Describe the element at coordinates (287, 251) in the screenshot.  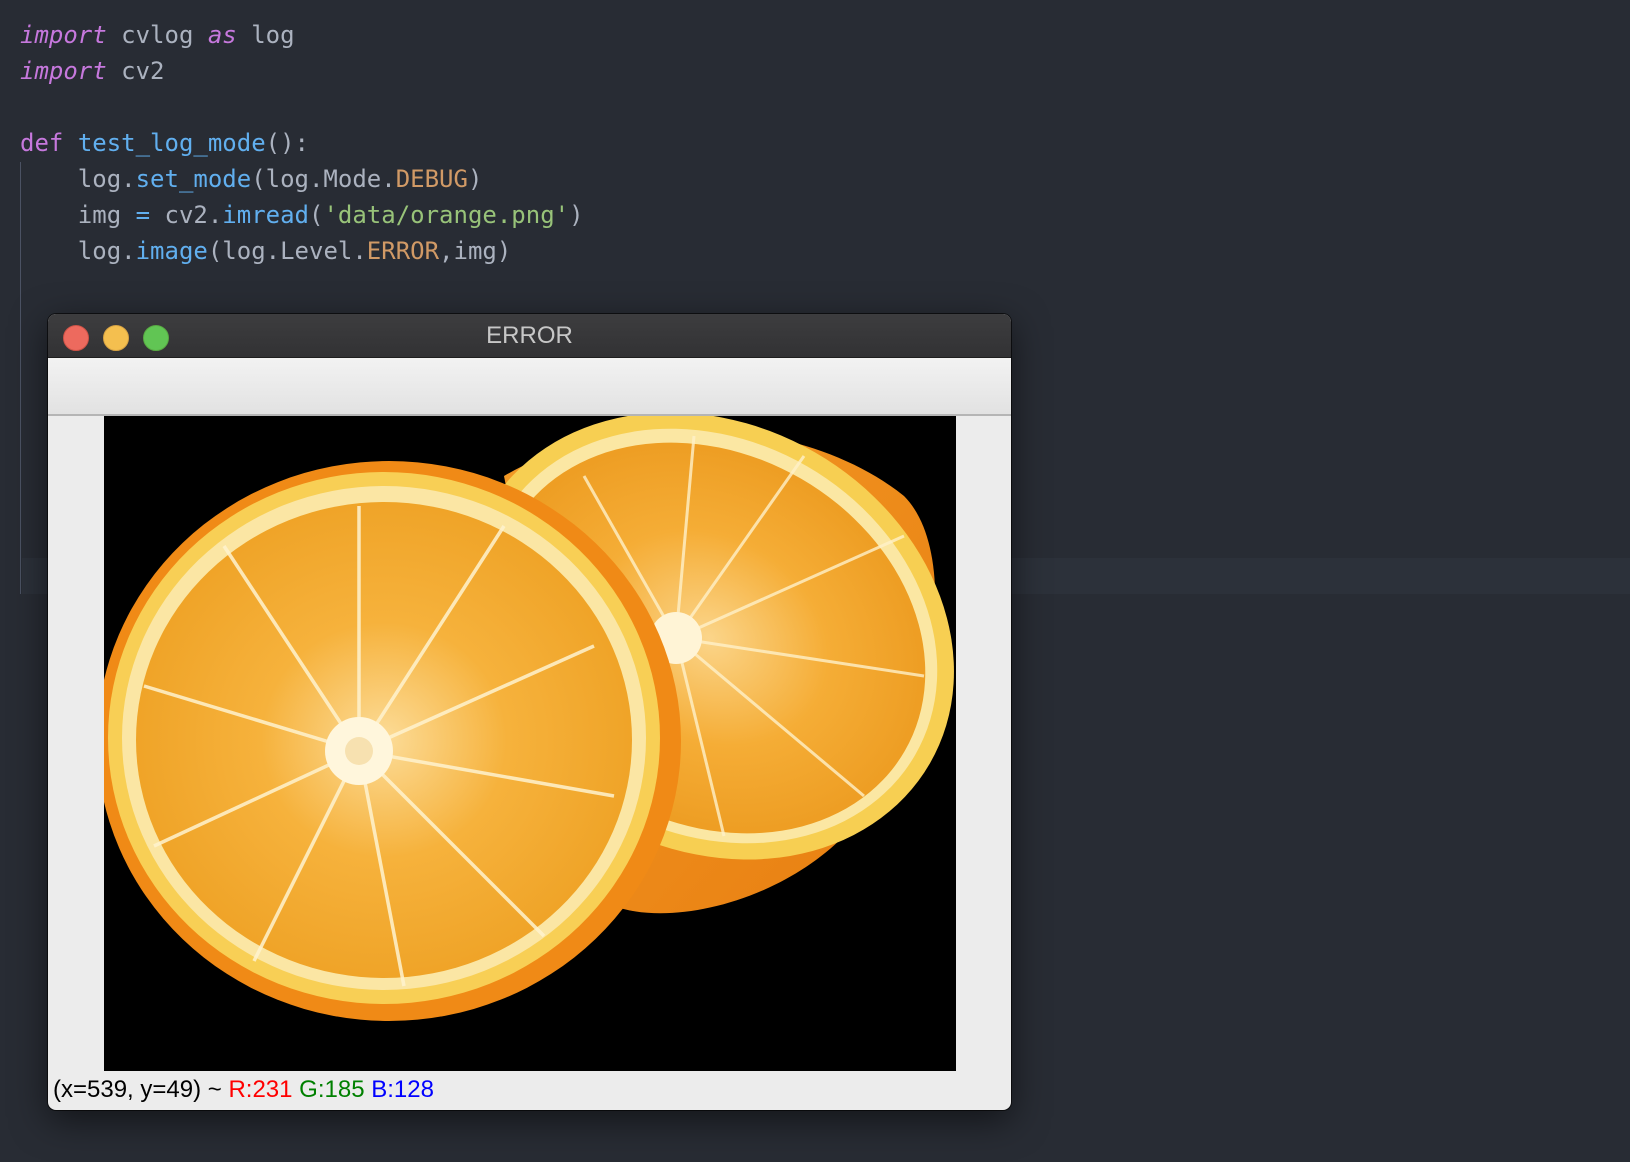
I see `code-token: (log.Level.` at that location.